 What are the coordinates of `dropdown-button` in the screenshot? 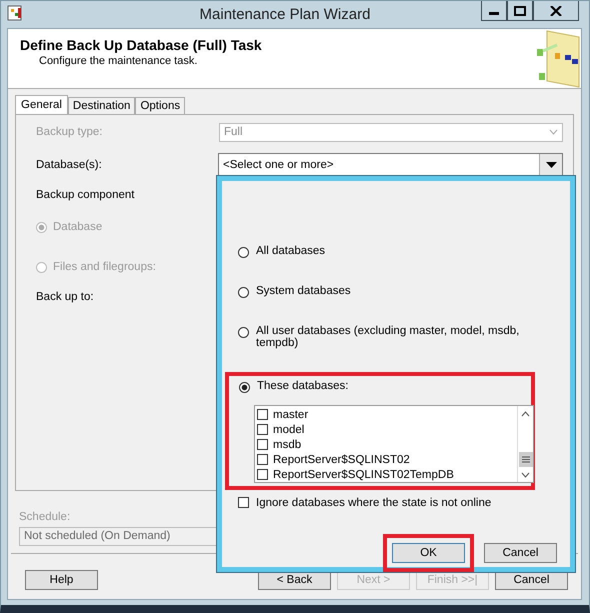 It's located at (550, 165).